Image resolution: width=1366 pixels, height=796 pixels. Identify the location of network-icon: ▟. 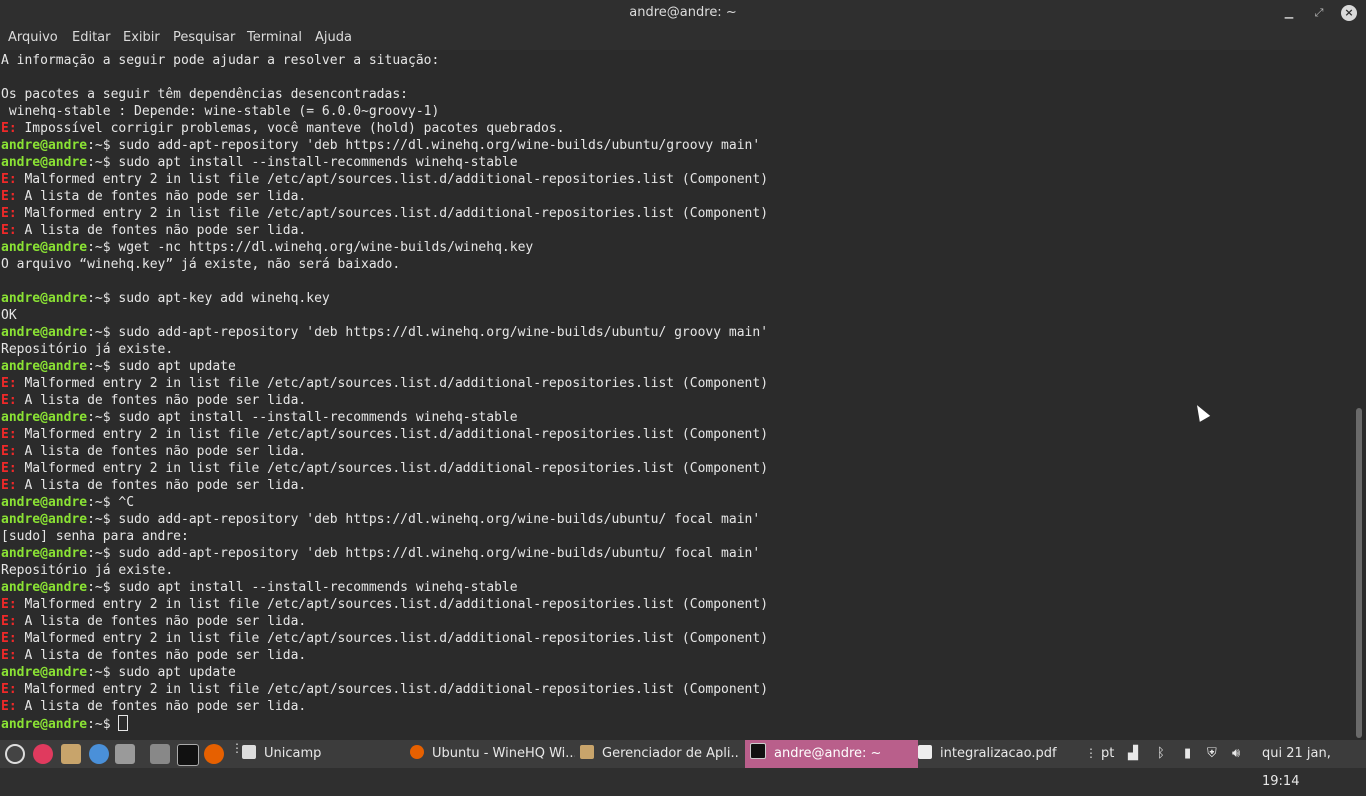
(1136, 754).